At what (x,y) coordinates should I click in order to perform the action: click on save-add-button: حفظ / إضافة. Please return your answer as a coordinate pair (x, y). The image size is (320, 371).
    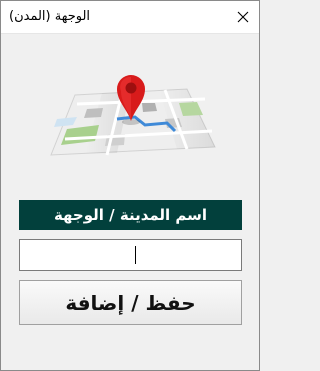
    Looking at the image, I should click on (130, 302).